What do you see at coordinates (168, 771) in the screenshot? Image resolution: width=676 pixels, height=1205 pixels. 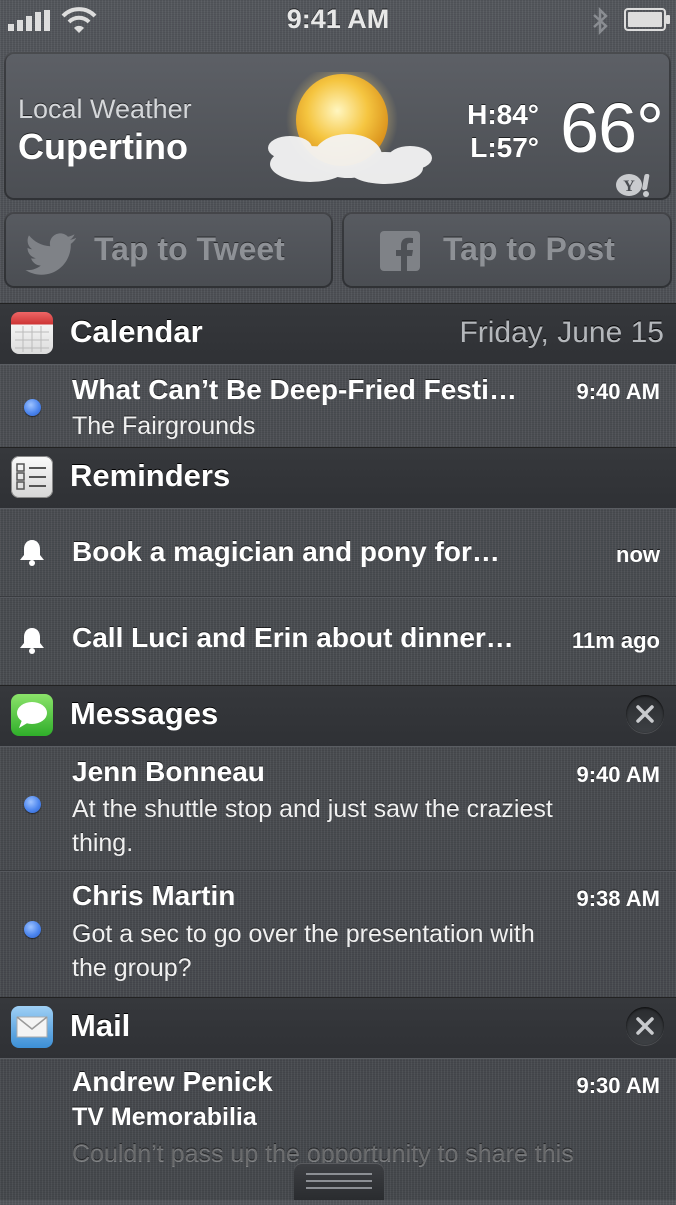 I see `message-sender: Jenn Bonneau` at bounding box center [168, 771].